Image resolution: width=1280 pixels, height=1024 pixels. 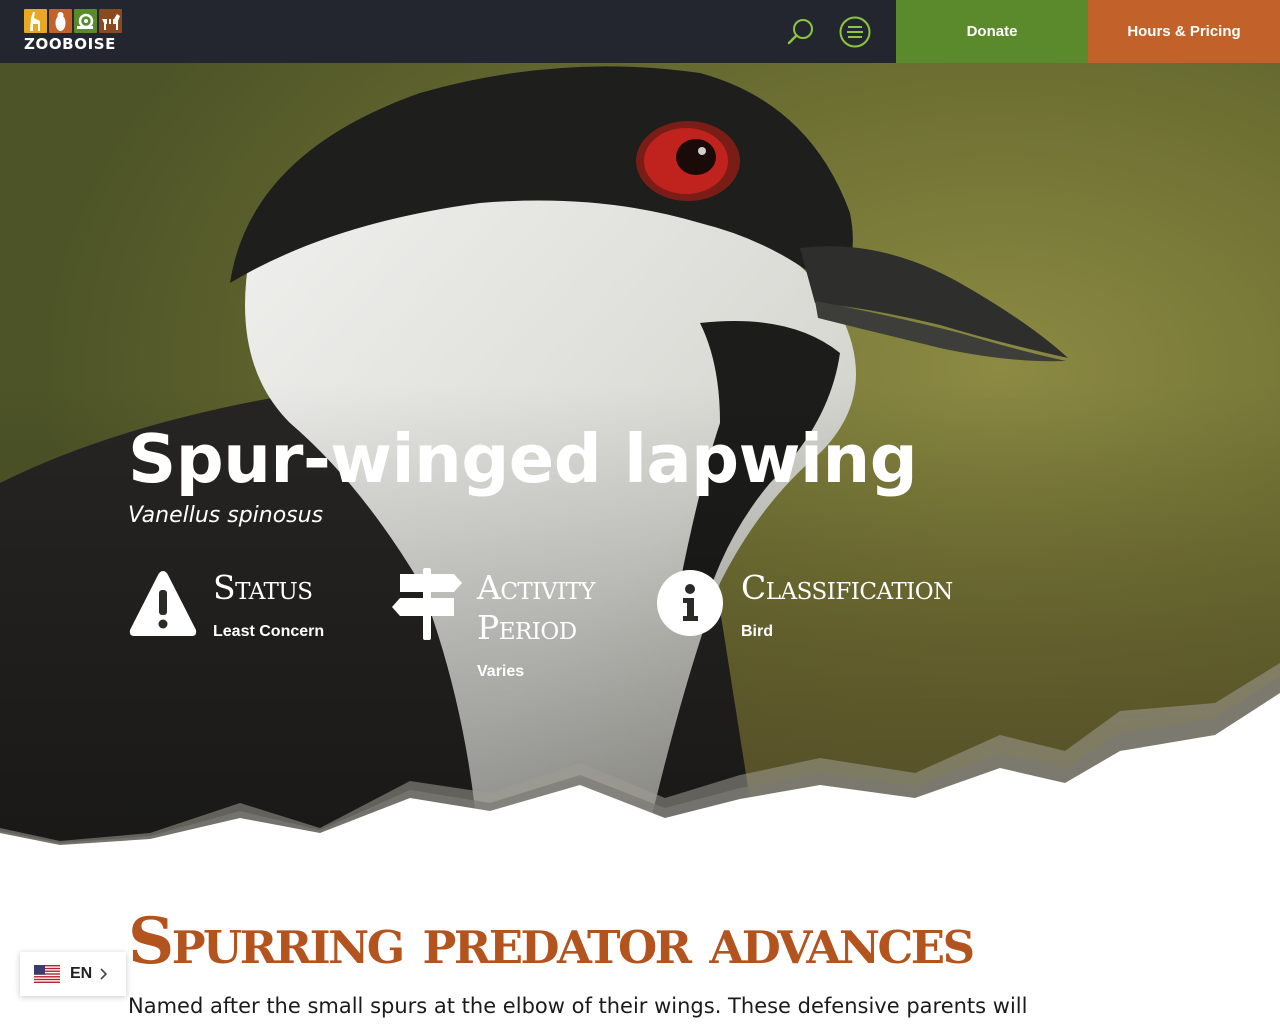 What do you see at coordinates (163, 603) in the screenshot?
I see `warning-icon` at bounding box center [163, 603].